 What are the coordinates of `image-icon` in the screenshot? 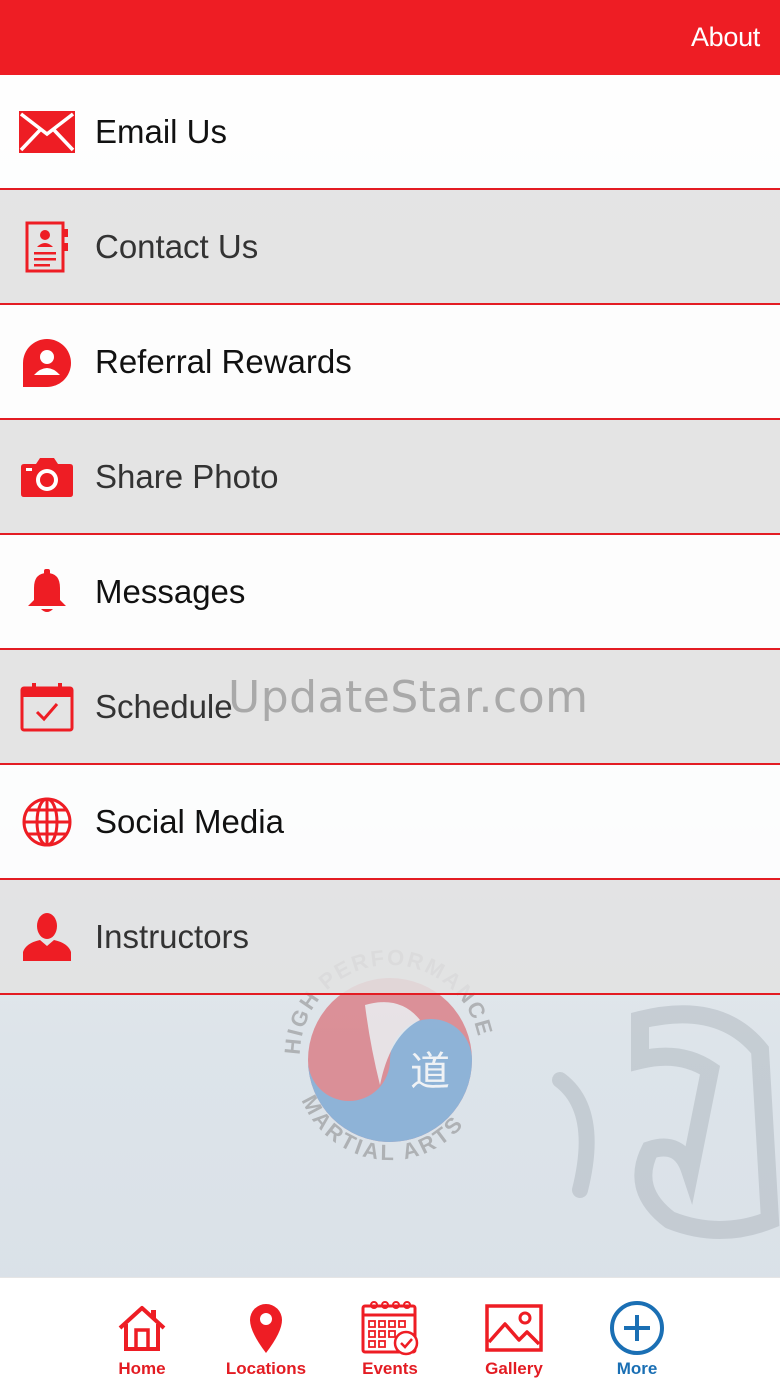 It's located at (514, 1328).